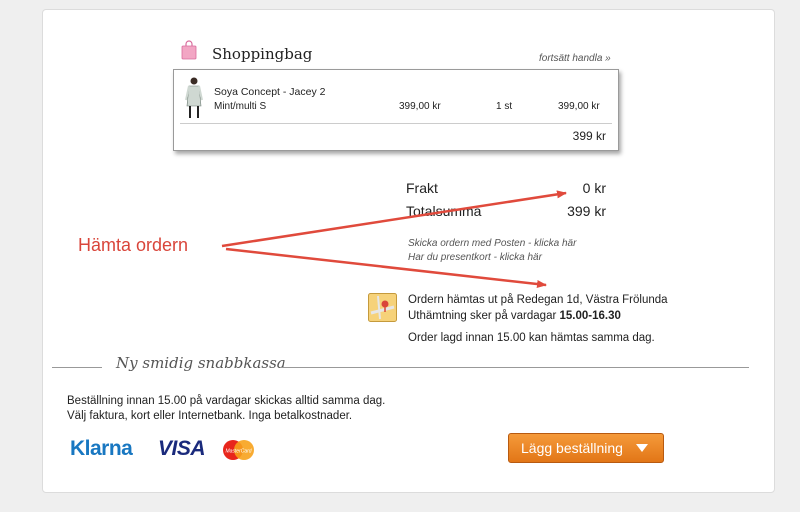 Image resolution: width=800 pixels, height=512 pixels. Describe the element at coordinates (589, 136) in the screenshot. I see `cart-subtotal: 399 kr` at that location.